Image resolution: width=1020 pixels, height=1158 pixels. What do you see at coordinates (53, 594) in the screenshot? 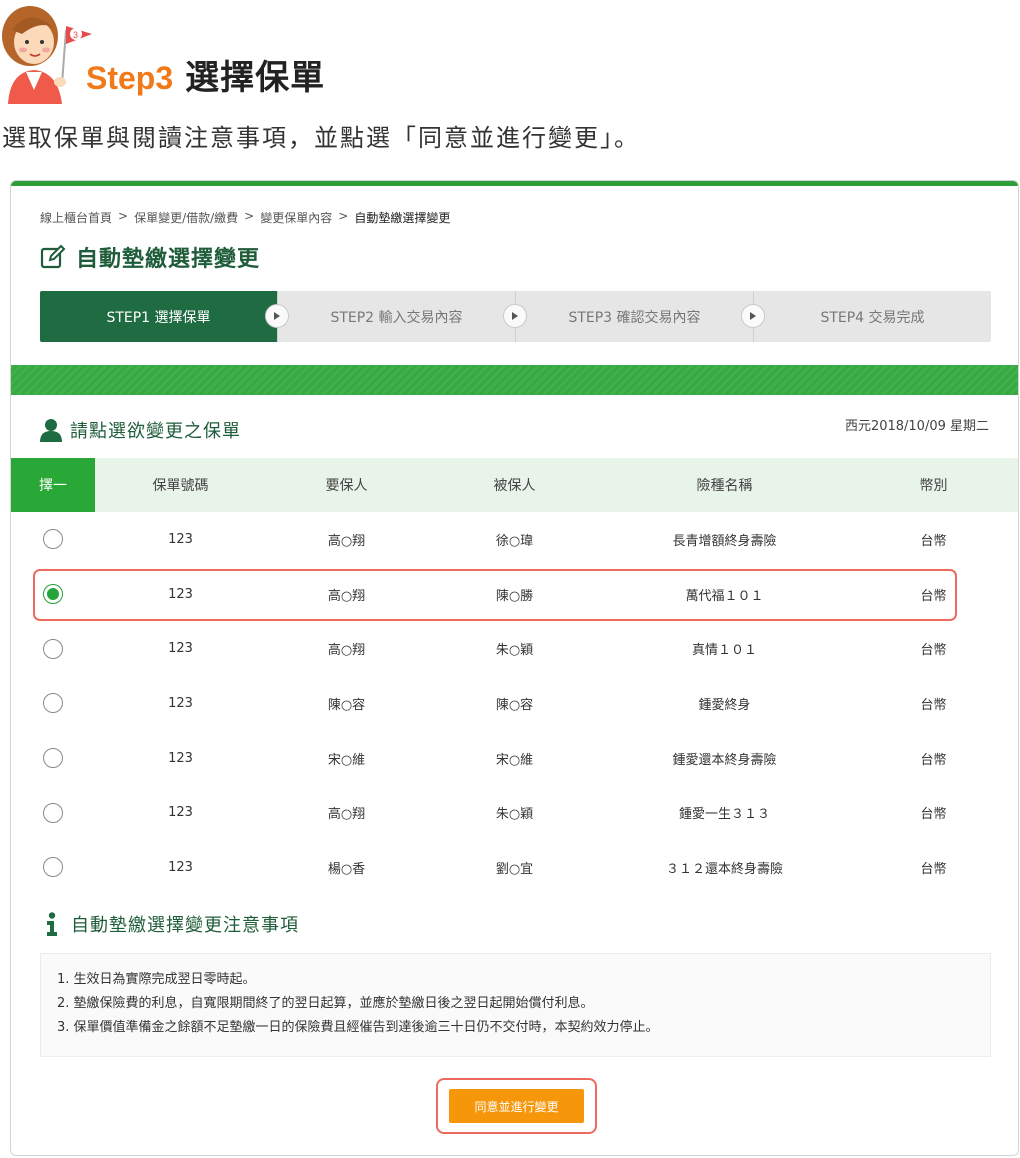
I see `policy-radio-checked` at bounding box center [53, 594].